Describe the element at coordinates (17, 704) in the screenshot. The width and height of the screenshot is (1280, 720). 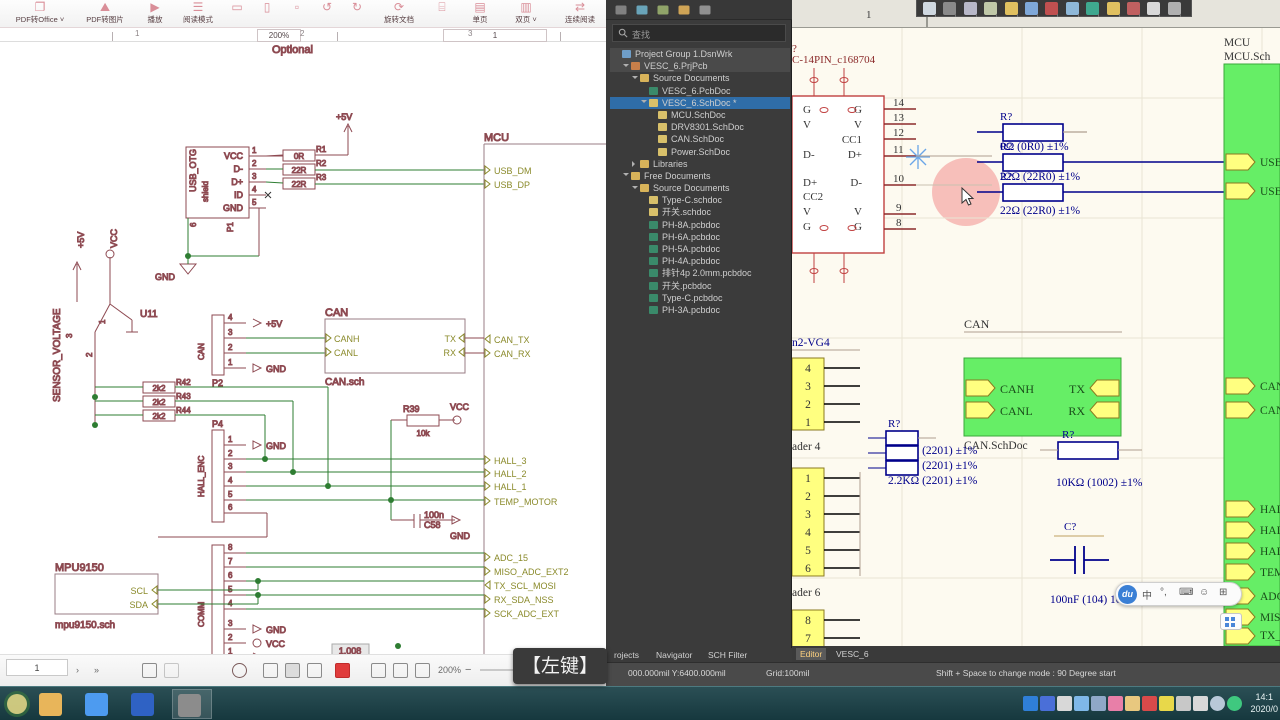
I see `start-button` at that location.